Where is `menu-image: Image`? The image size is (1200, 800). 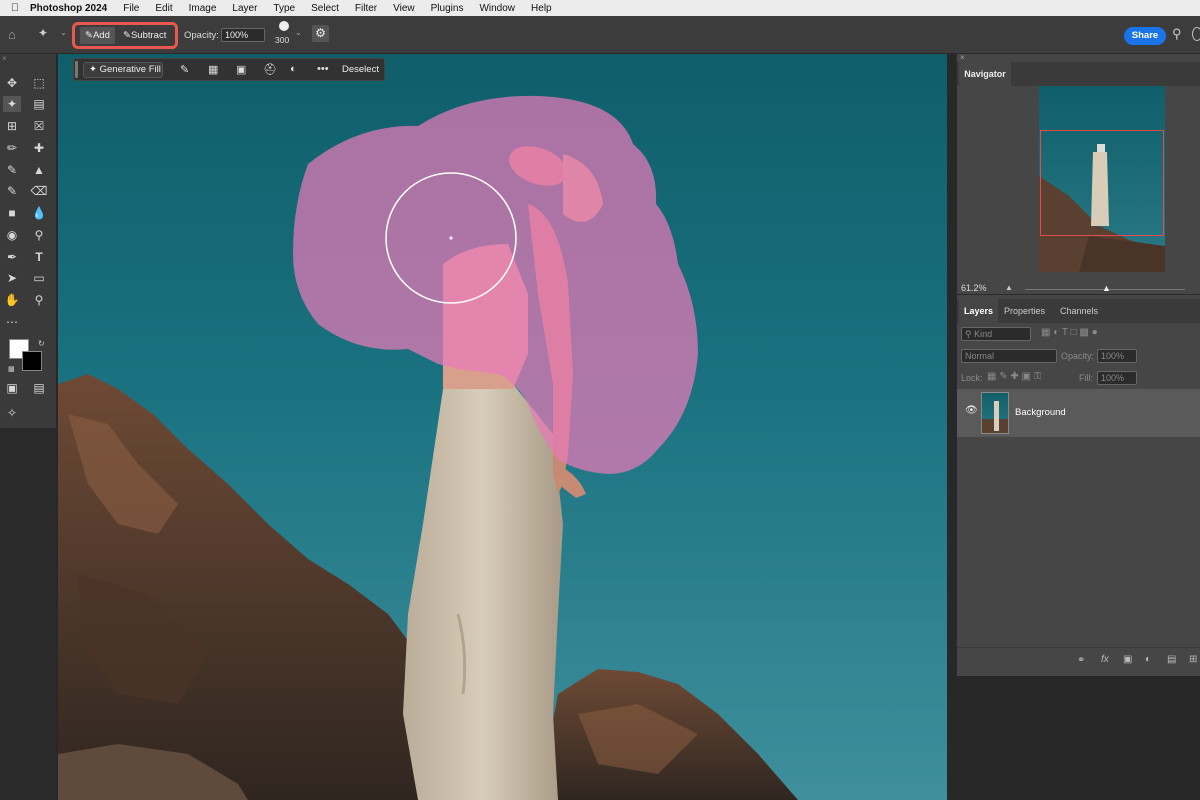
menu-image: Image is located at coordinates (203, 8).